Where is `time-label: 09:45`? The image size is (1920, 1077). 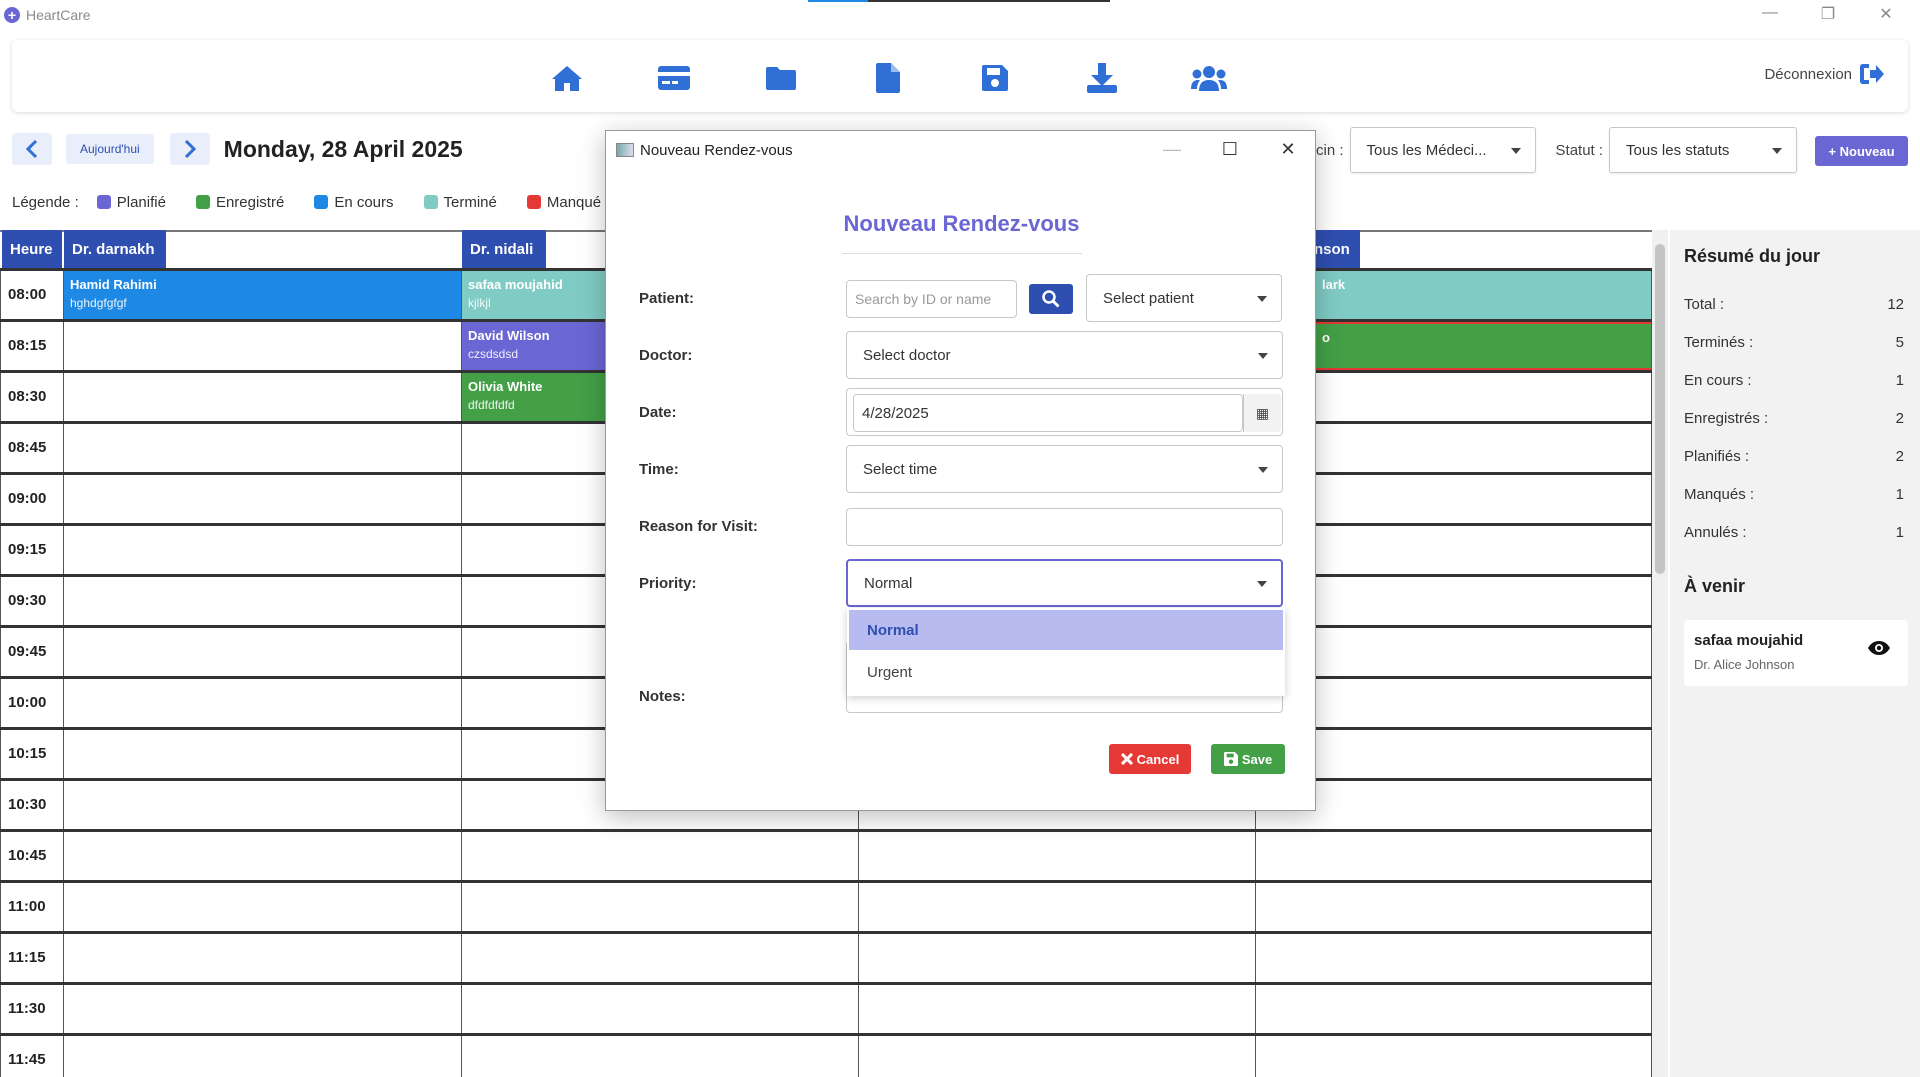 time-label: 09:45 is located at coordinates (27, 651).